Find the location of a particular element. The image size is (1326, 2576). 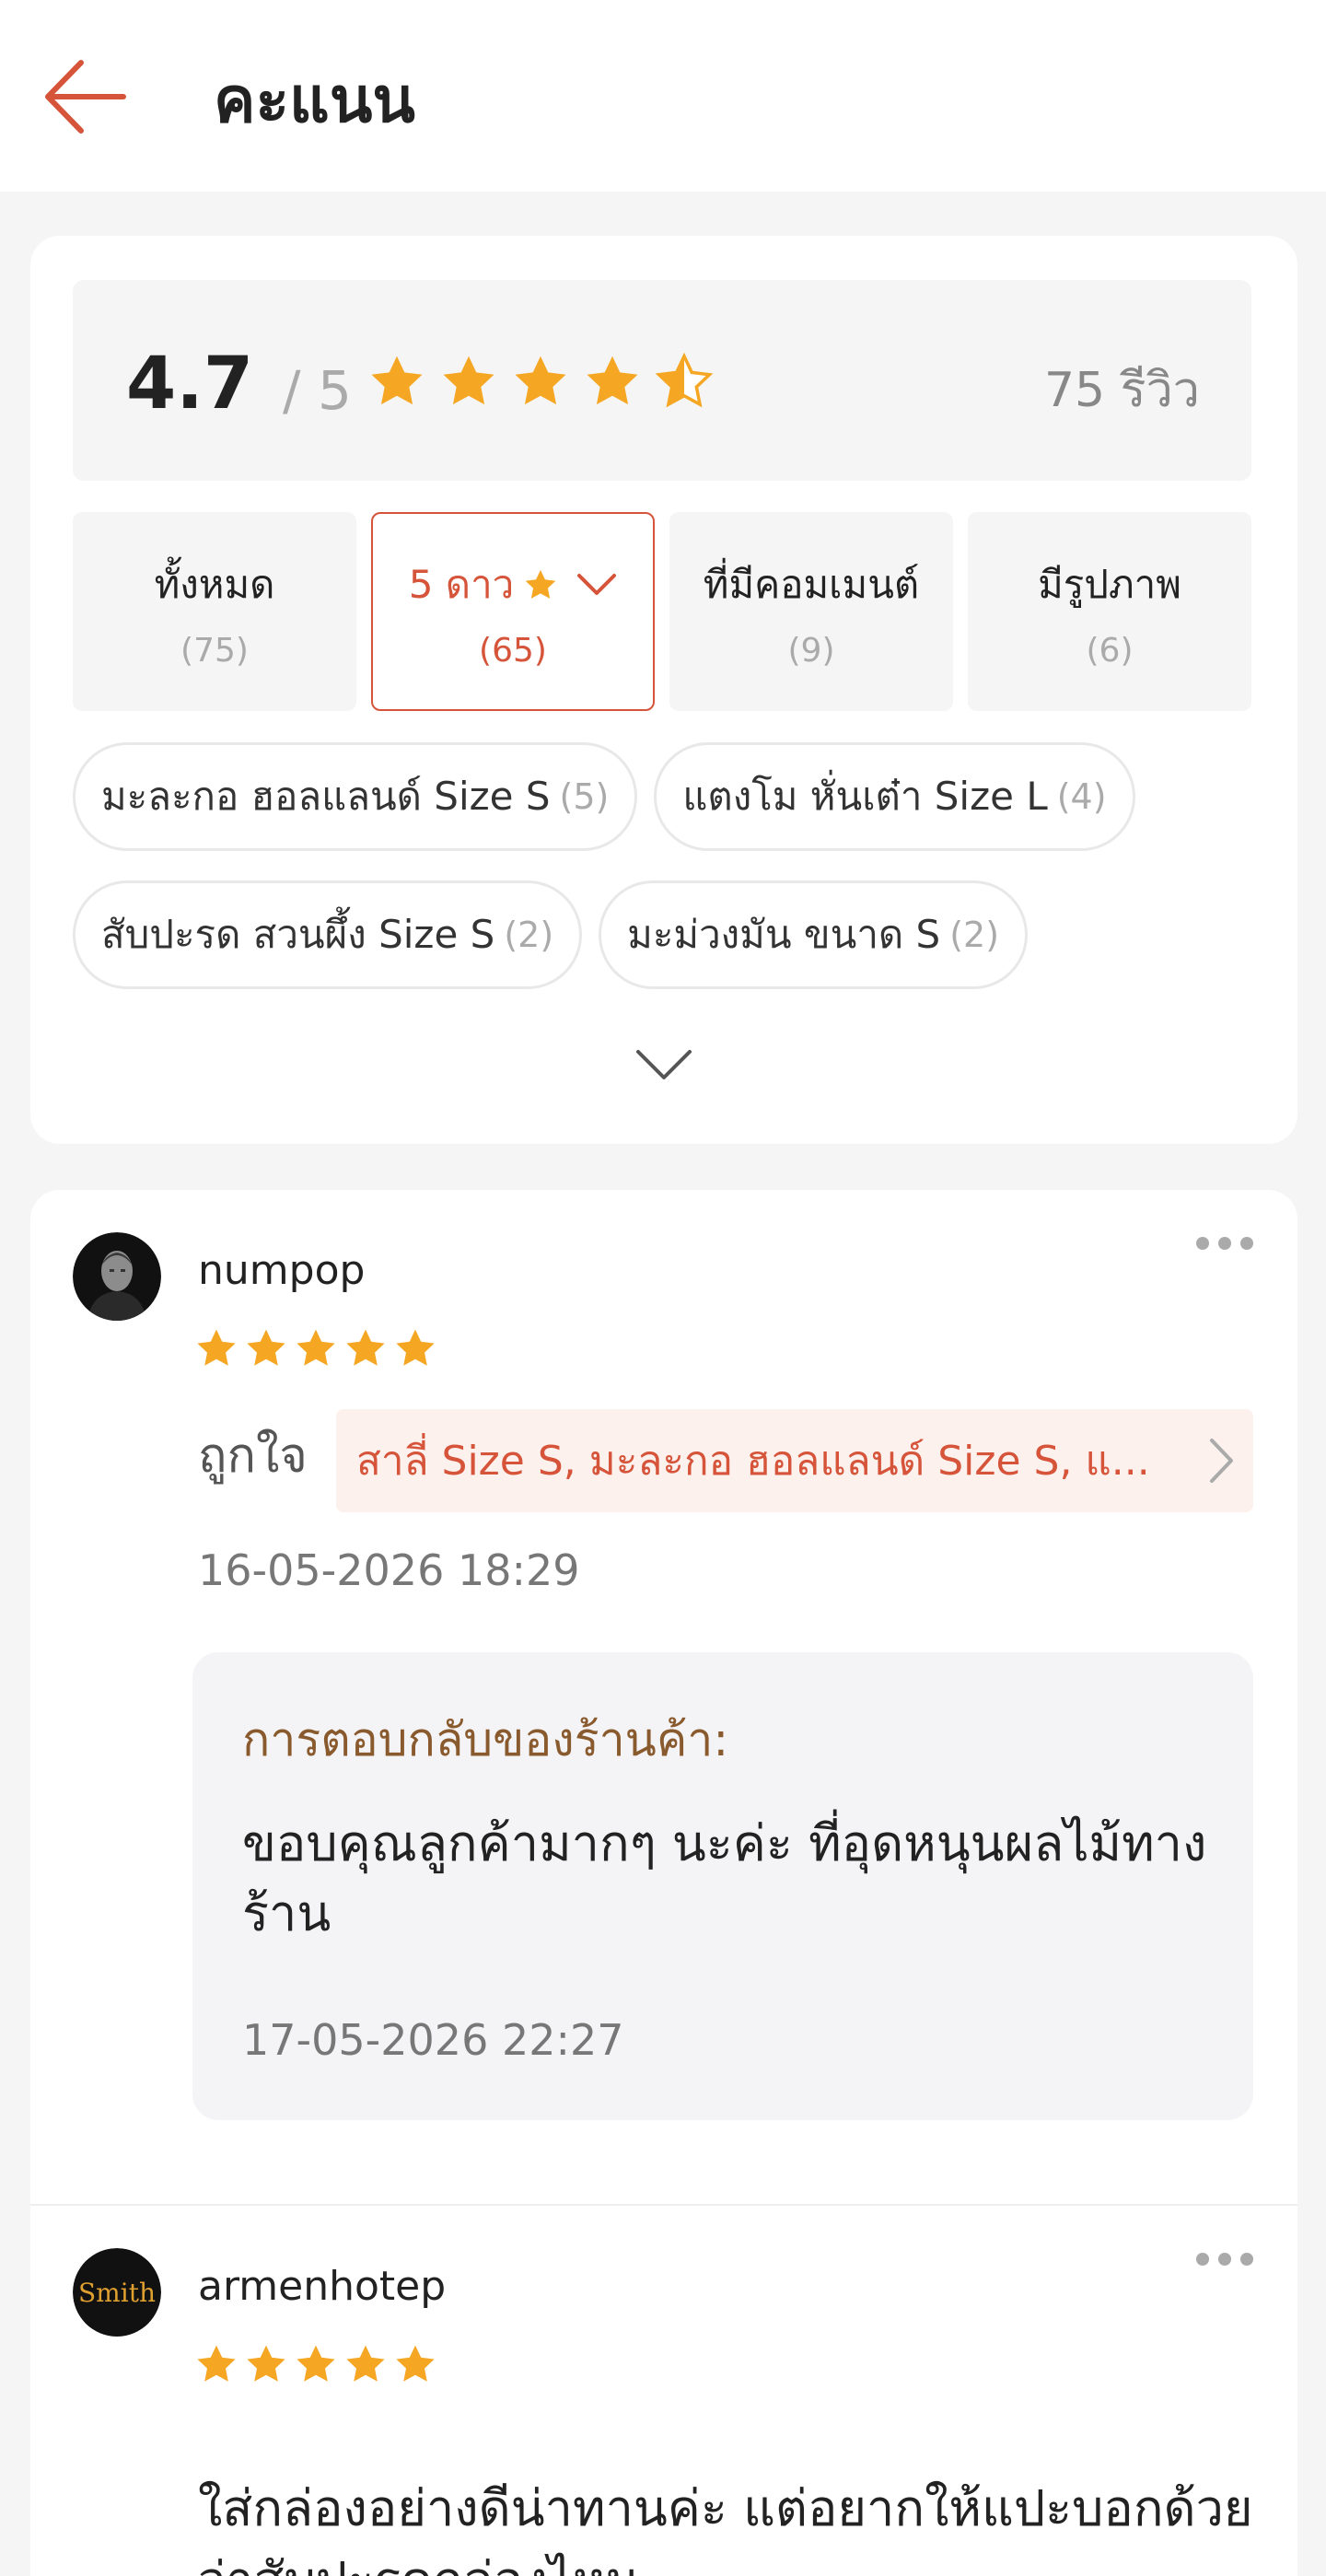

seller-reply-title: การตอบกลับของร้านค้า: is located at coordinates (485, 1739).